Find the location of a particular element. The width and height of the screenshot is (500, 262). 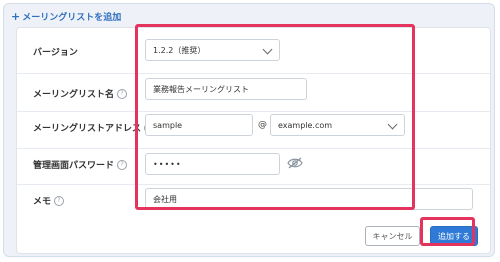

version-label-text: バージョン is located at coordinates (55, 53).